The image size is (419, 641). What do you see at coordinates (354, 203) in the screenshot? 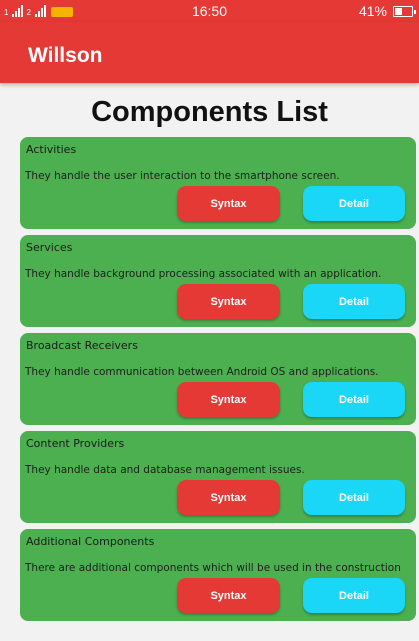
I see `detail-button-activities: Detail` at bounding box center [354, 203].